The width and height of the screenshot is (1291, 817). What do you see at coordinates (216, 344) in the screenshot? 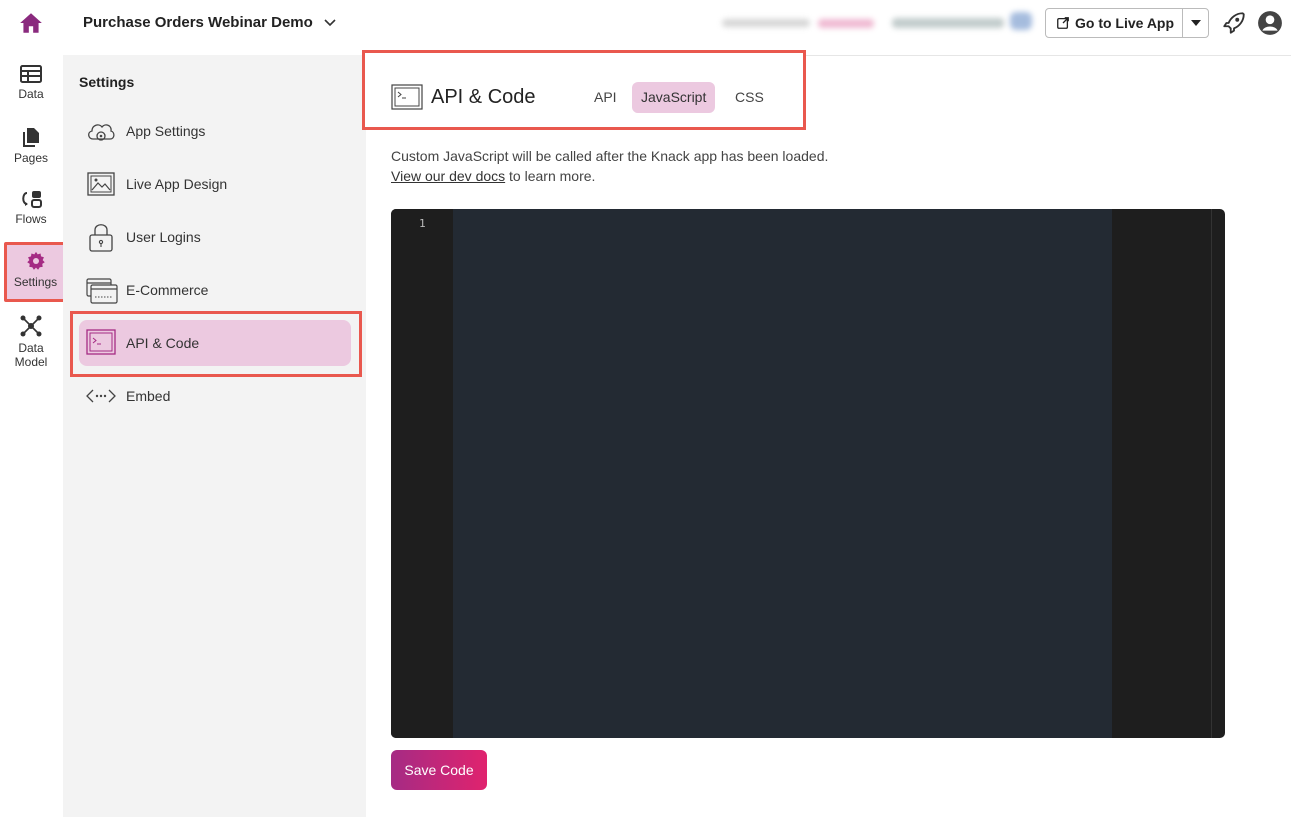
I see `highlight-frame` at bounding box center [216, 344].